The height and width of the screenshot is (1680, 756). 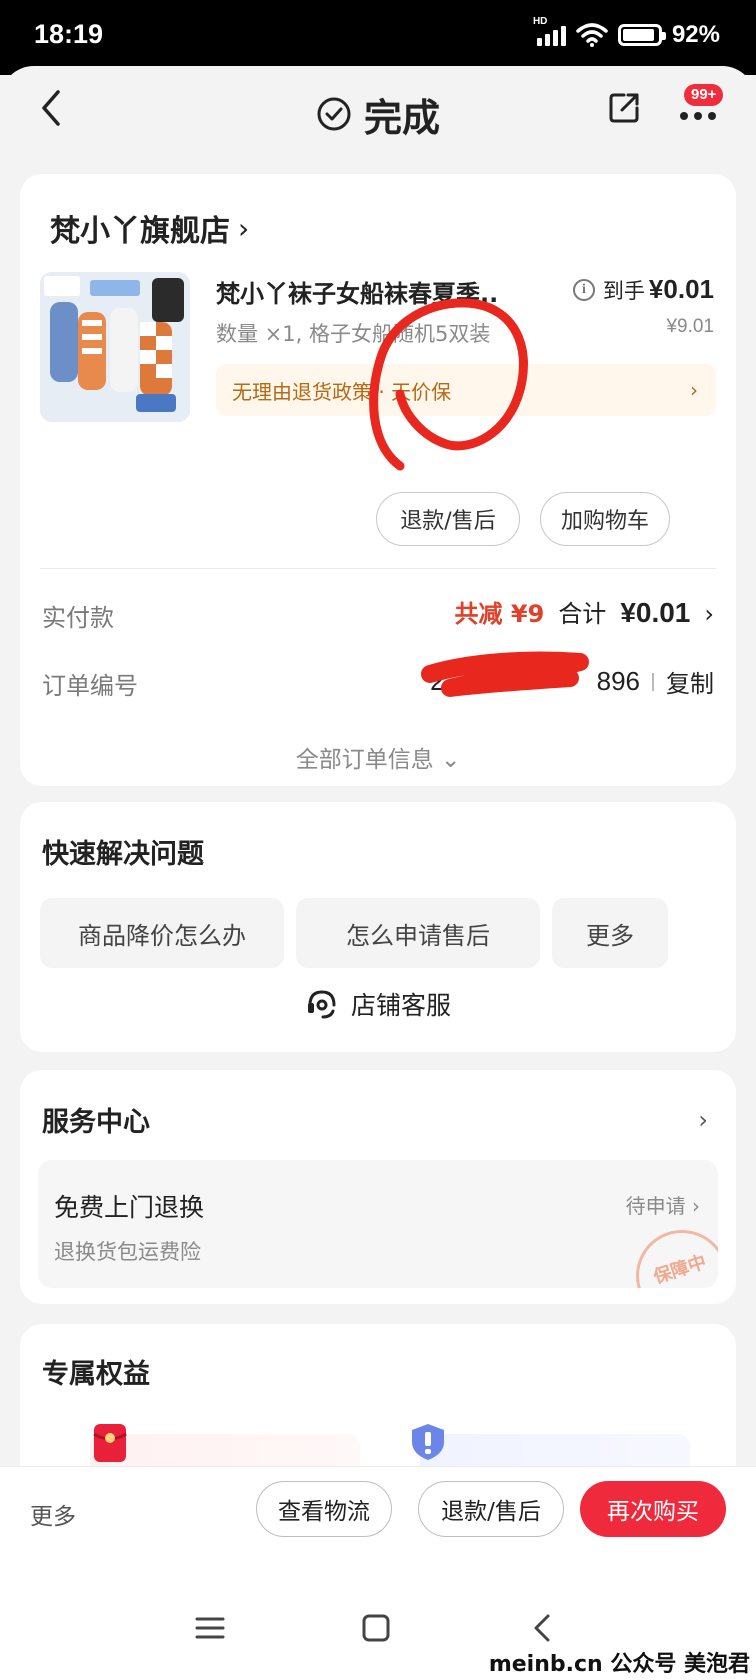 What do you see at coordinates (321, 1004) in the screenshot?
I see `customer-service-icon` at bounding box center [321, 1004].